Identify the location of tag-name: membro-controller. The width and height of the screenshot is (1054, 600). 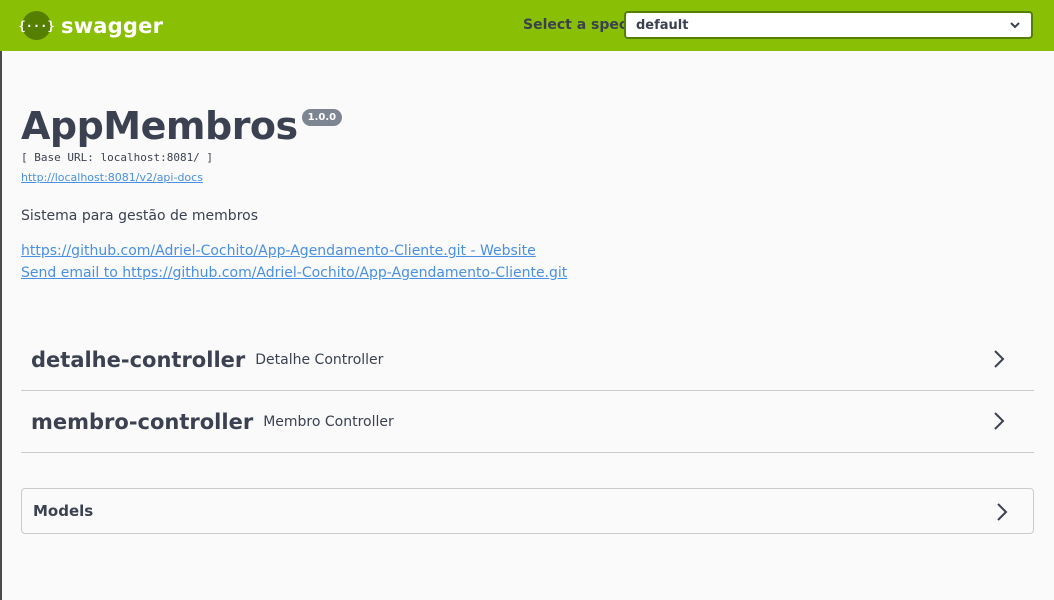
(142, 422).